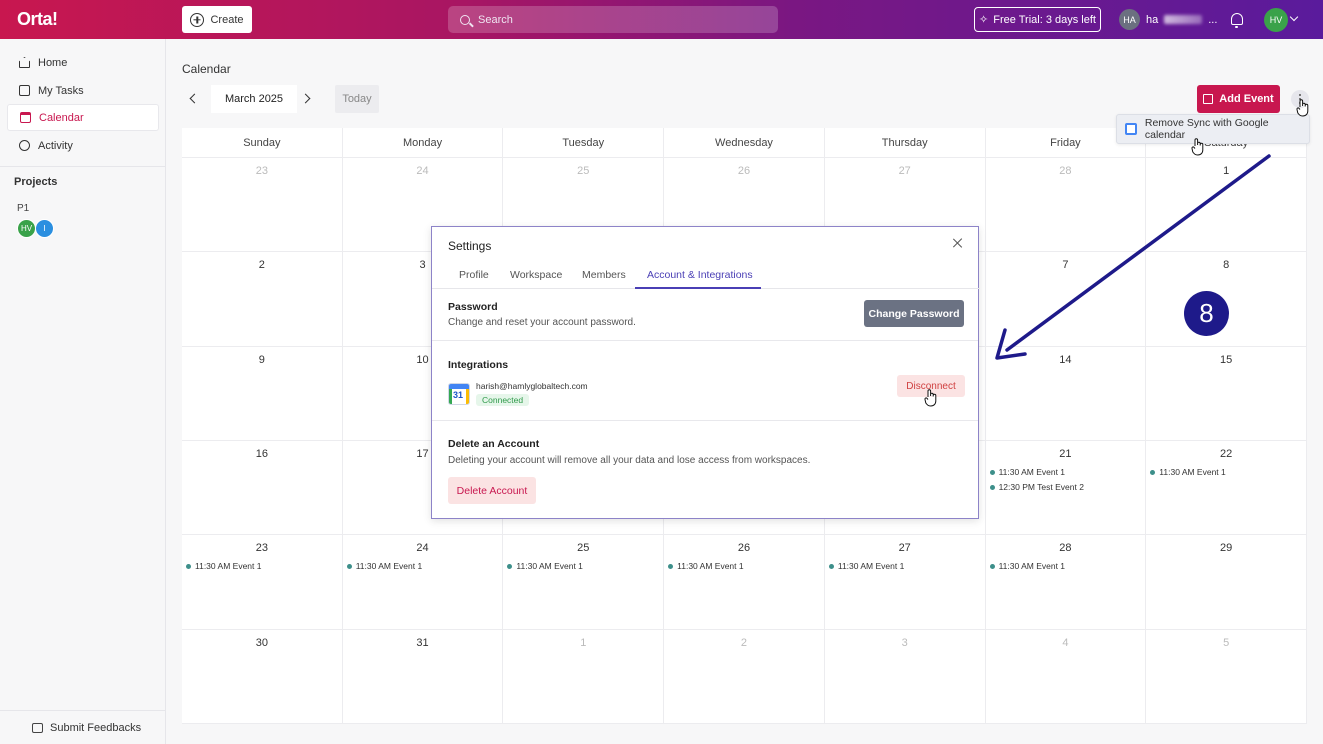  Describe the element at coordinates (1237, 20) in the screenshot. I see `bell-icon` at that location.